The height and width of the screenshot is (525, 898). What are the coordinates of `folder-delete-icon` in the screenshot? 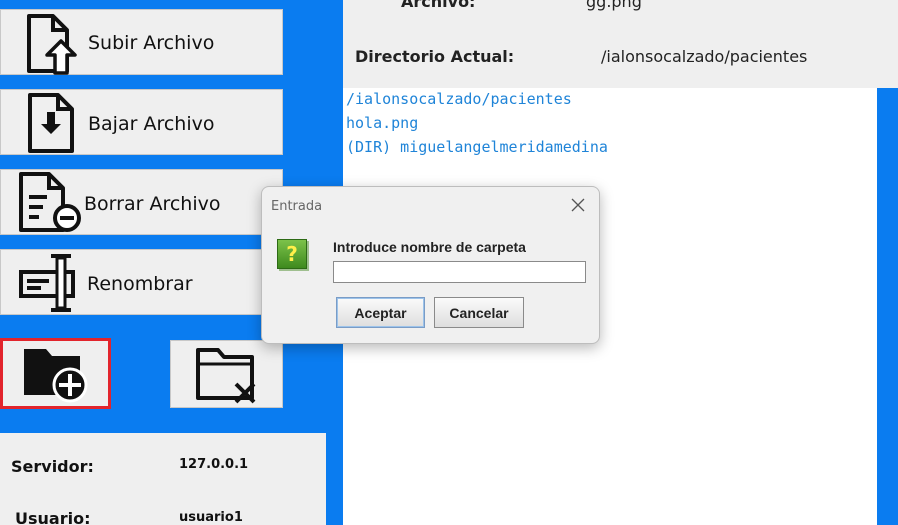 It's located at (225, 376).